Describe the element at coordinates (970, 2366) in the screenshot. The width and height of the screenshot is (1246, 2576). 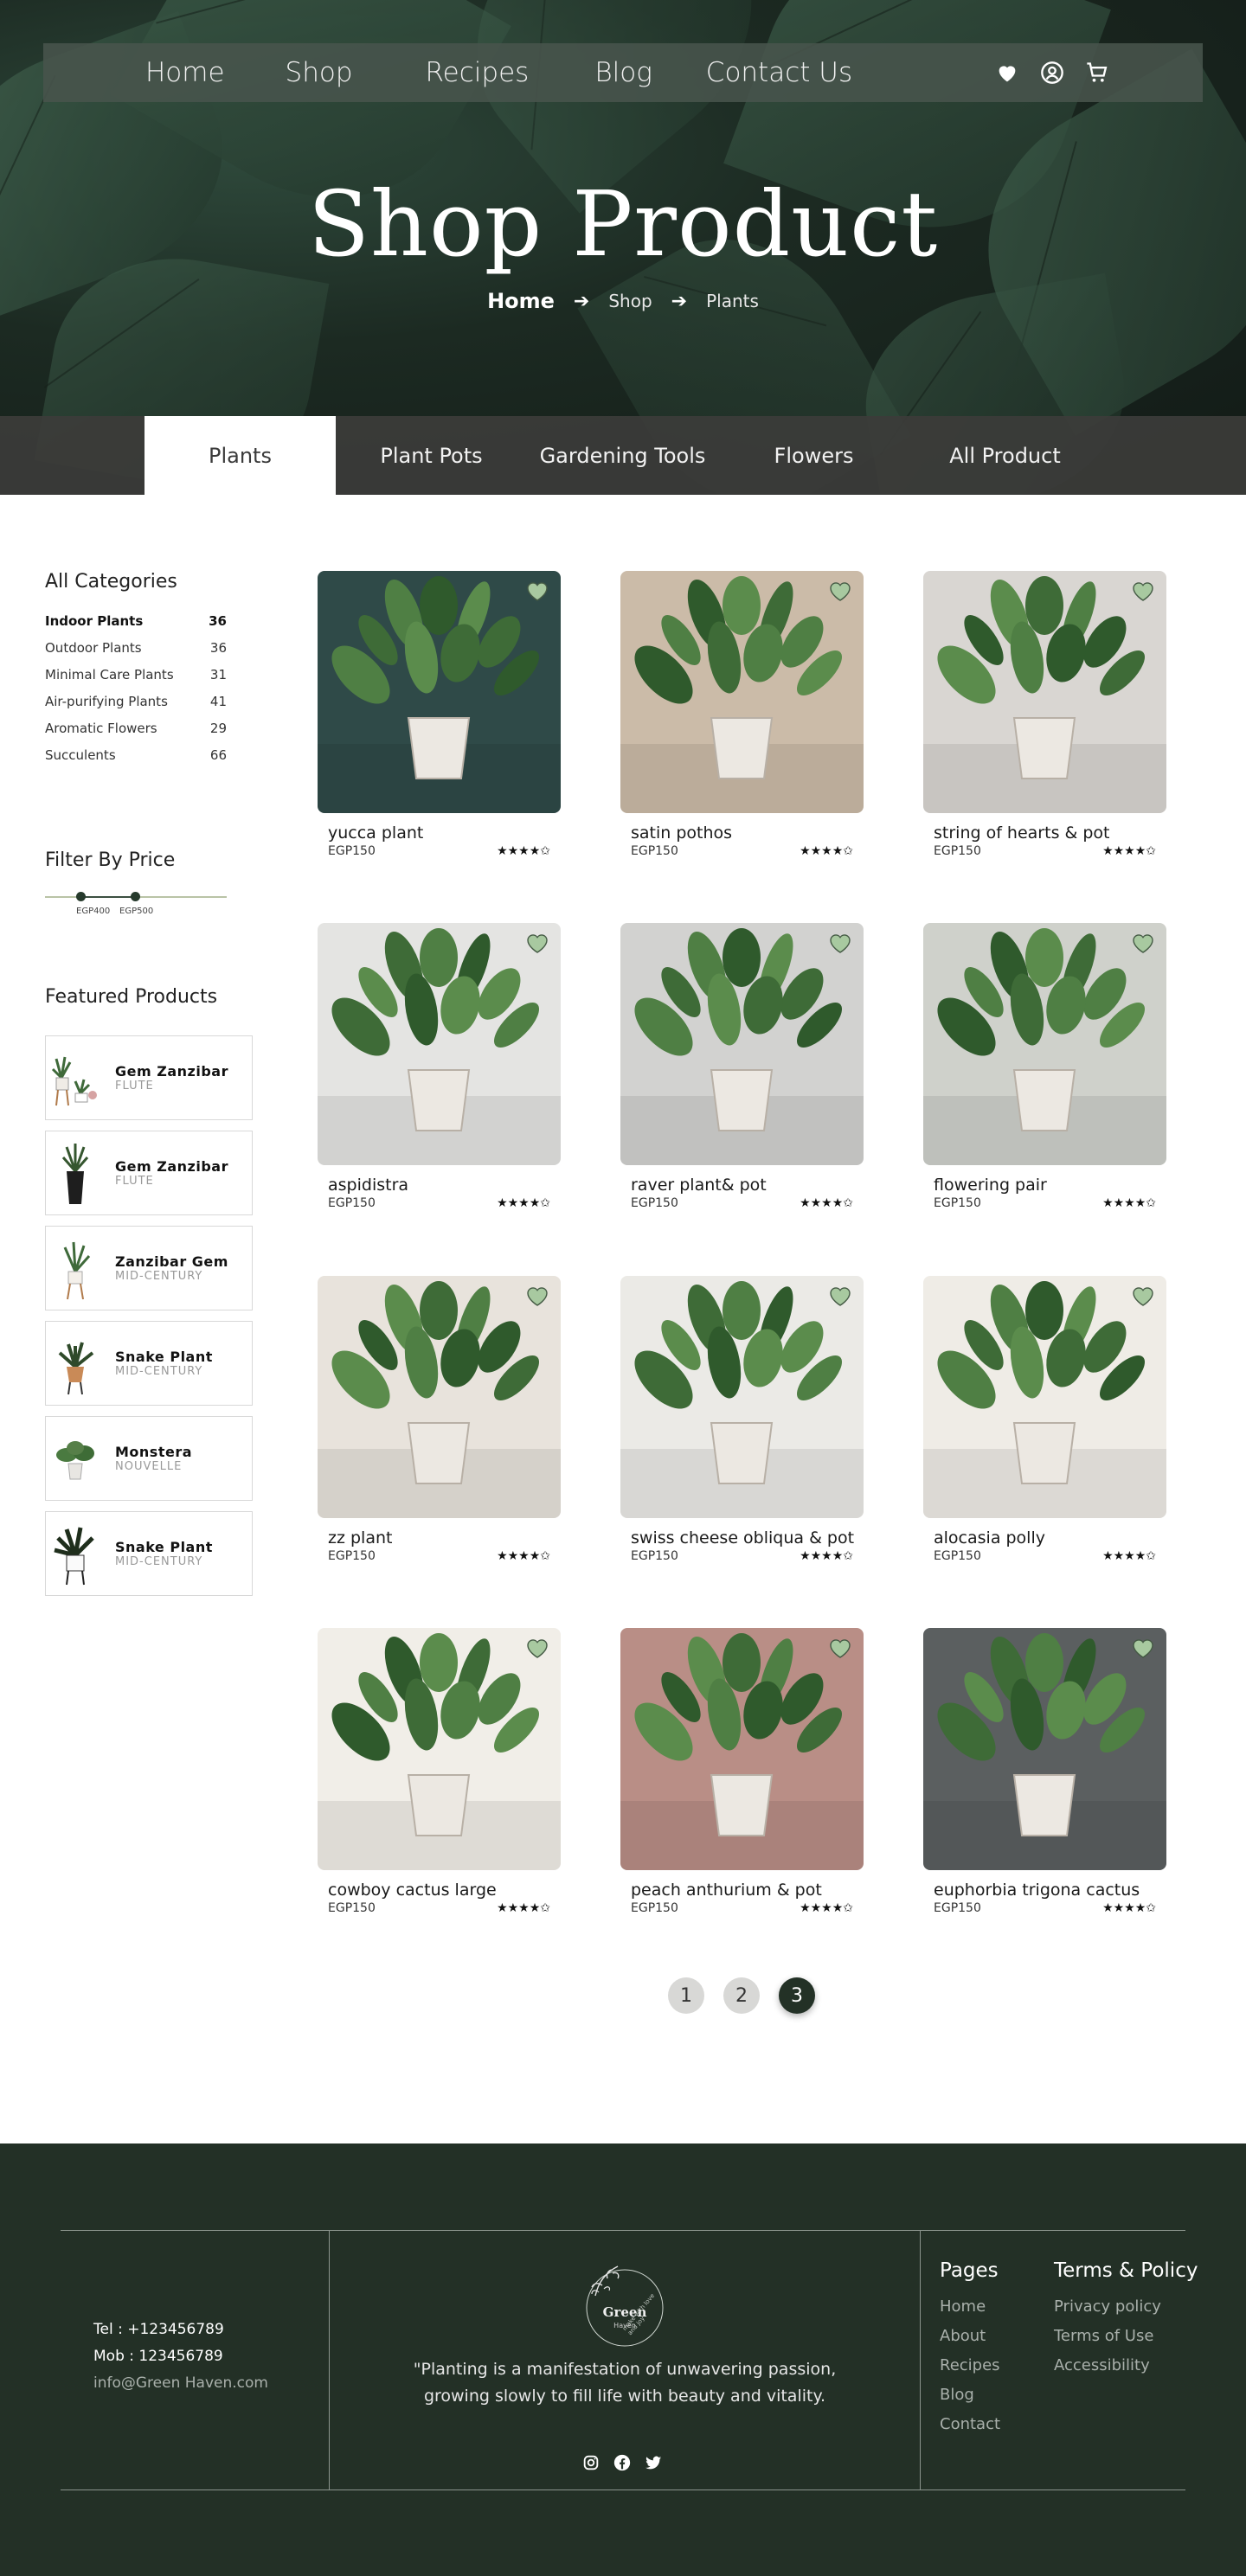
I see `footer-link-recipes: Recipes` at that location.